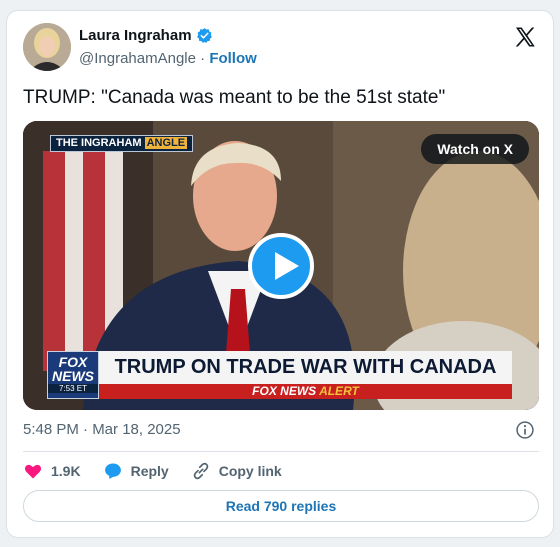 The image size is (560, 547). What do you see at coordinates (33, 471) in the screenshot?
I see `heart-icon` at bounding box center [33, 471].